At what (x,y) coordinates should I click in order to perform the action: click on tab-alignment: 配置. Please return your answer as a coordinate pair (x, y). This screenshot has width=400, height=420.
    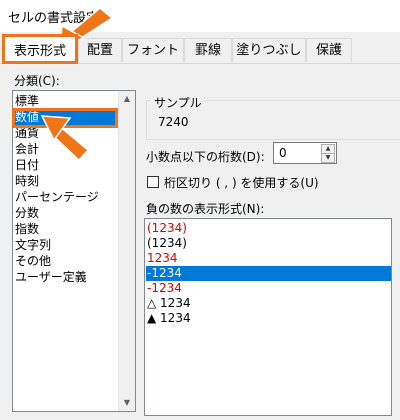
    Looking at the image, I should click on (100, 50).